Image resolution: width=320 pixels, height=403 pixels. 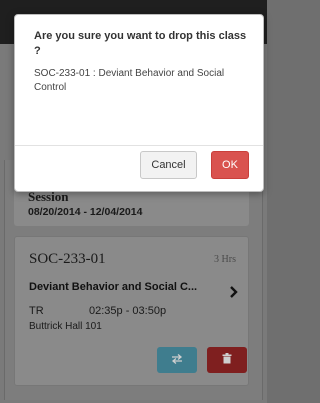 I want to click on chevron-right-icon, so click(x=233, y=293).